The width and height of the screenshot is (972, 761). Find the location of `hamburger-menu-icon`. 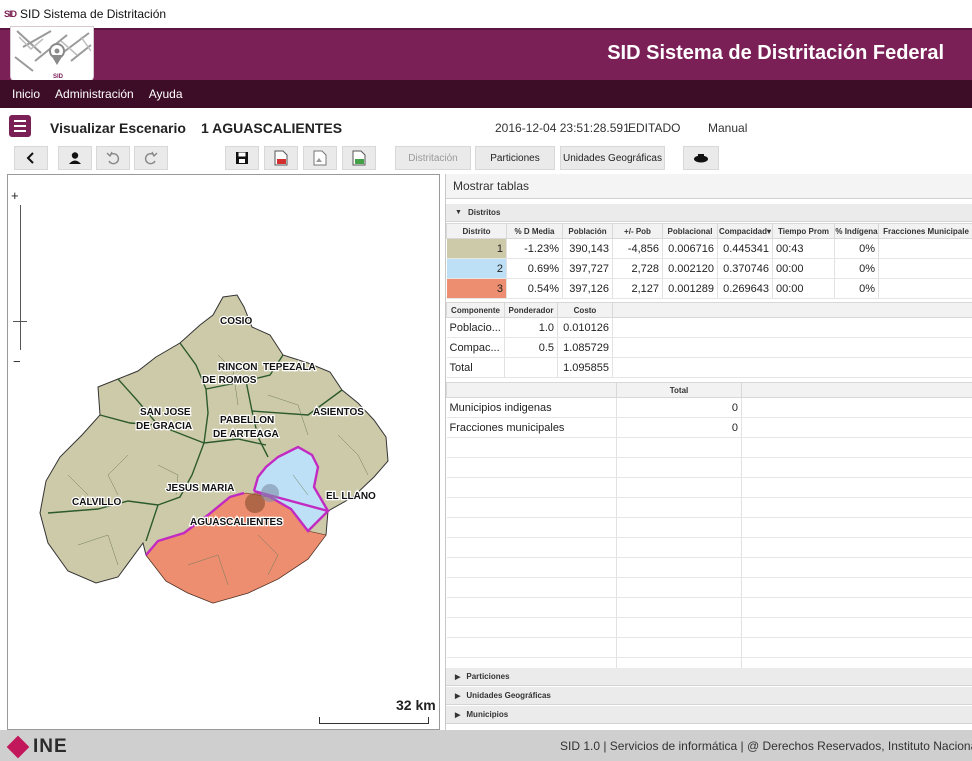

hamburger-menu-icon is located at coordinates (20, 126).